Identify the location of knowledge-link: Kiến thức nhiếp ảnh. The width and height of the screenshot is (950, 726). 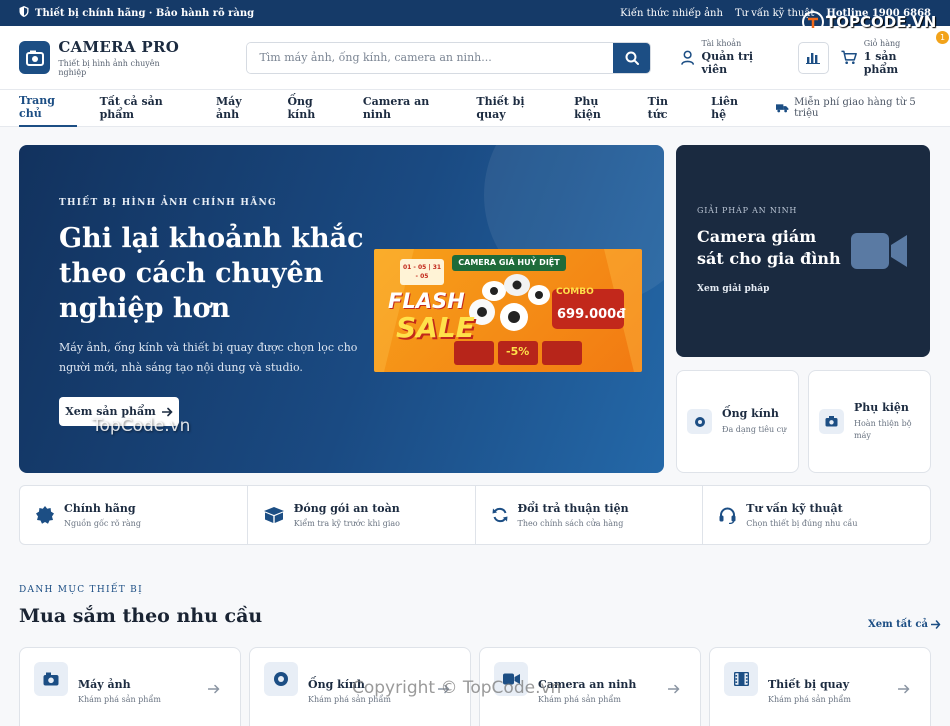
(671, 13).